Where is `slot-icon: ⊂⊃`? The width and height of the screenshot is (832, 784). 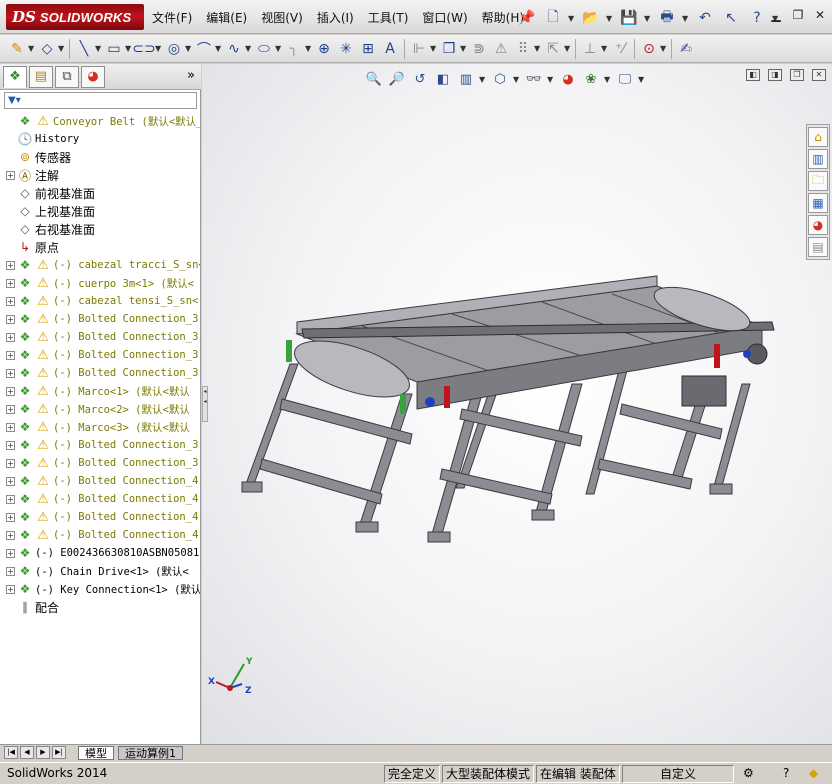
slot-icon: ⊂⊃ is located at coordinates (143, 49).